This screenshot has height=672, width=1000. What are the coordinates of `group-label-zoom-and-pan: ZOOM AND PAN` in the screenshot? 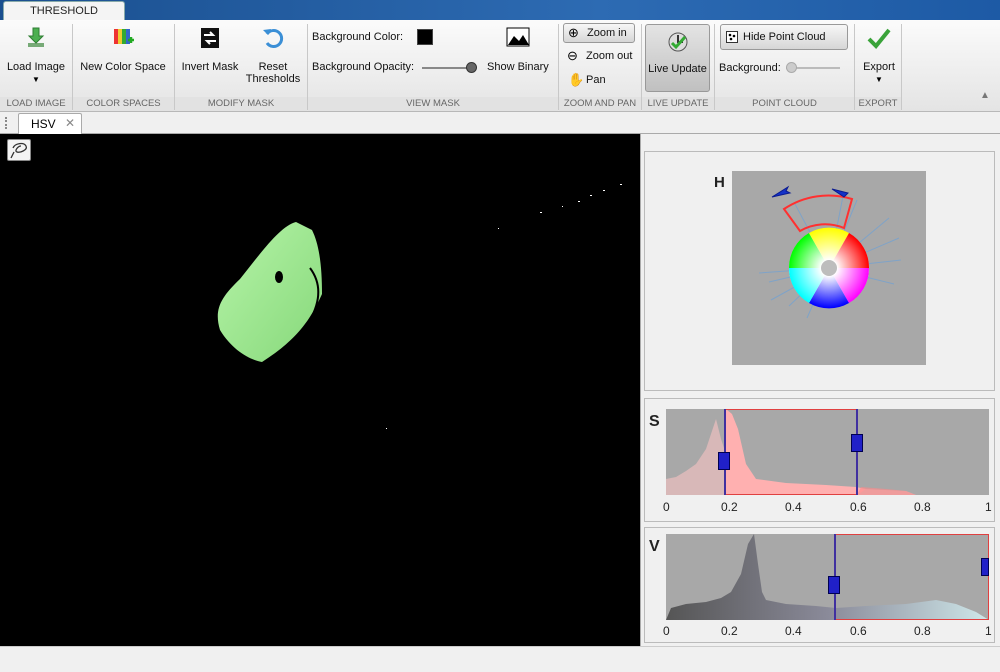 It's located at (600, 104).